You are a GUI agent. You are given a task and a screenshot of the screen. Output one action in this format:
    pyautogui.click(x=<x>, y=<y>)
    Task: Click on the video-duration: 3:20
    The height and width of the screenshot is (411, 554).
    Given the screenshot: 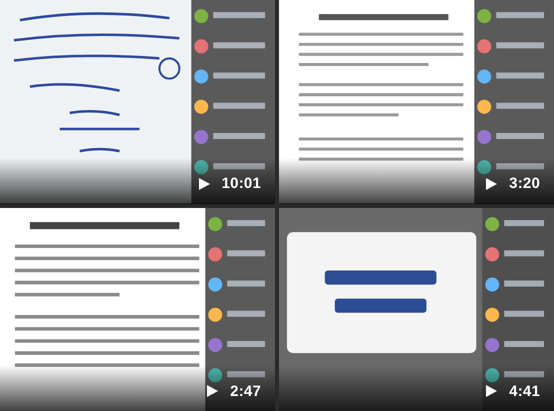 What is the action you would take?
    pyautogui.click(x=524, y=183)
    